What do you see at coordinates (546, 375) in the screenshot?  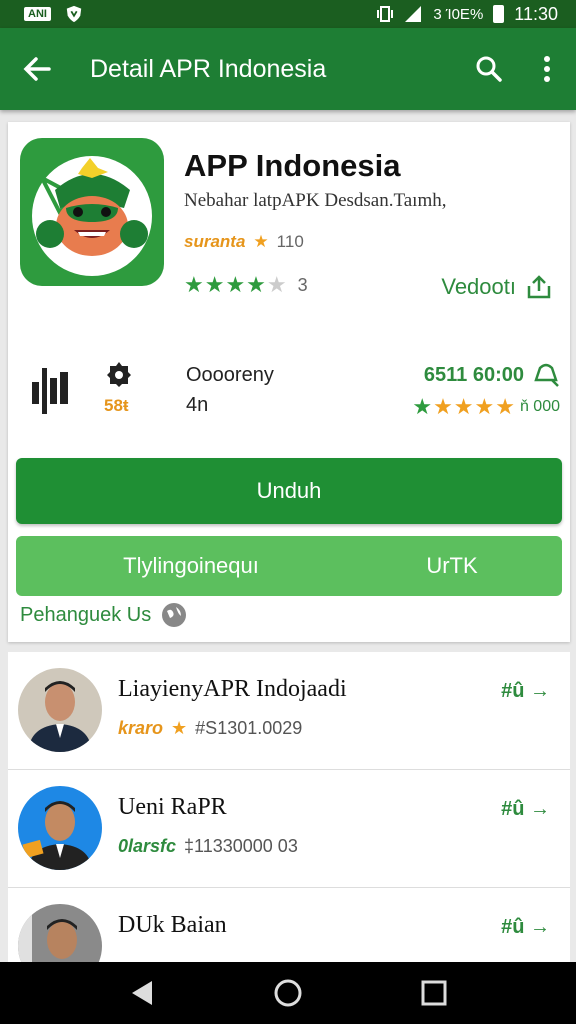 I see `bell-icon` at bounding box center [546, 375].